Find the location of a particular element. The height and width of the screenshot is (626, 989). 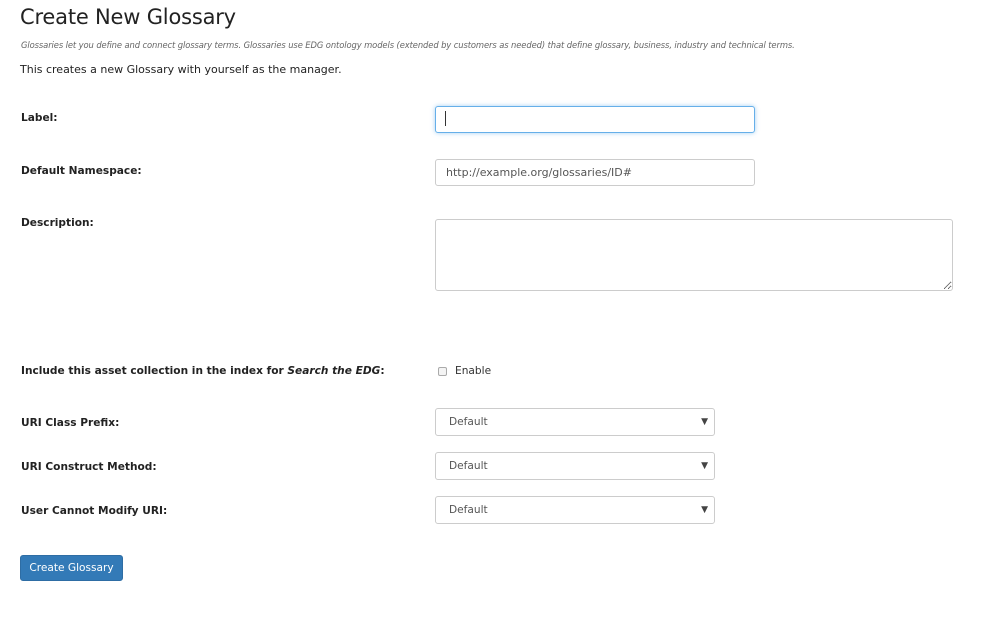

uri-class-prefix-label: URI Class Prefix: is located at coordinates (70, 423).